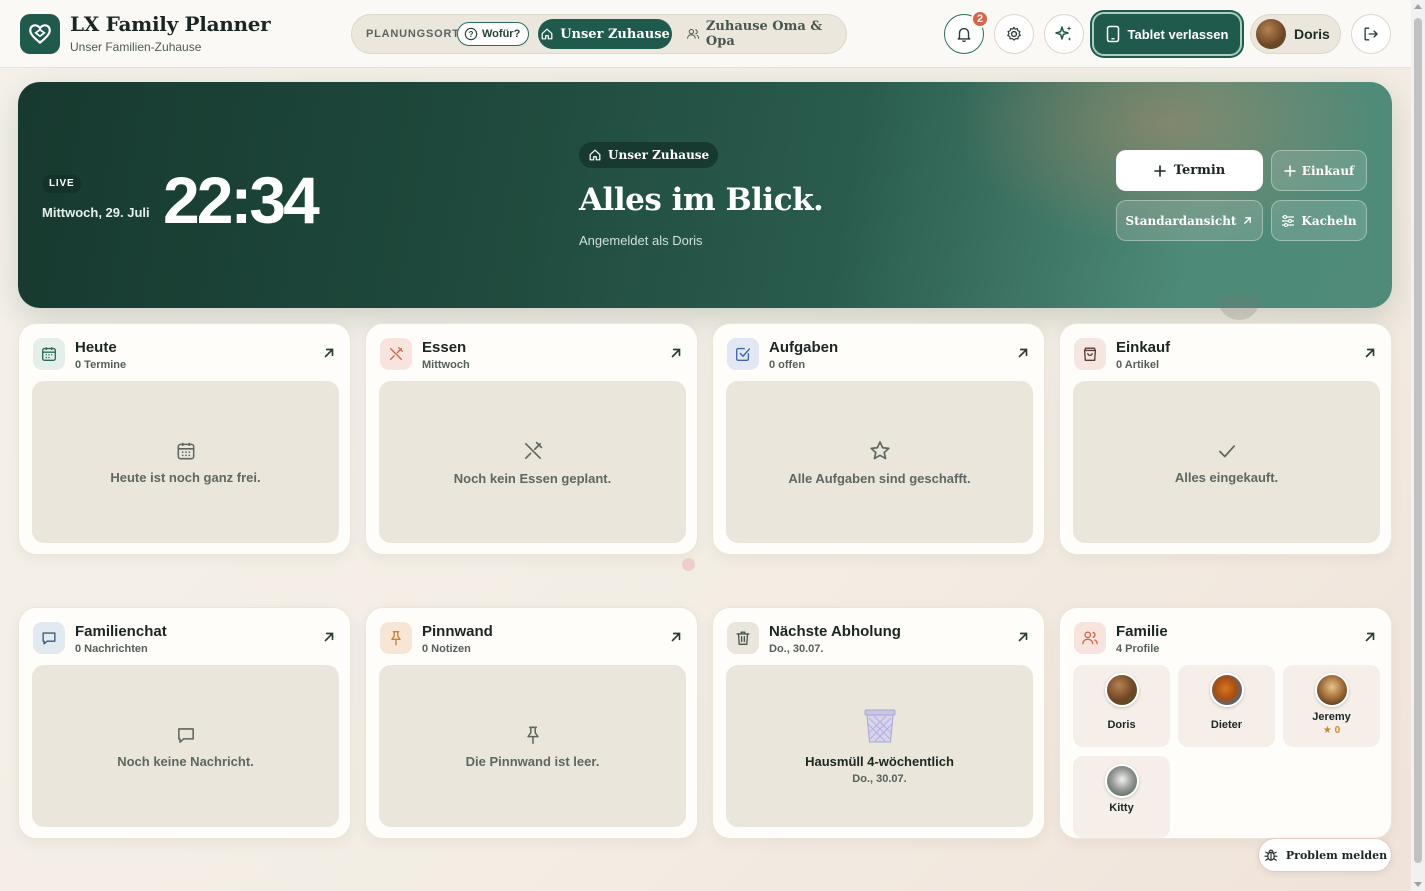 Image resolution: width=1425 pixels, height=891 pixels. What do you see at coordinates (1331, 717) in the screenshot?
I see `family-member-name: Jeremy` at bounding box center [1331, 717].